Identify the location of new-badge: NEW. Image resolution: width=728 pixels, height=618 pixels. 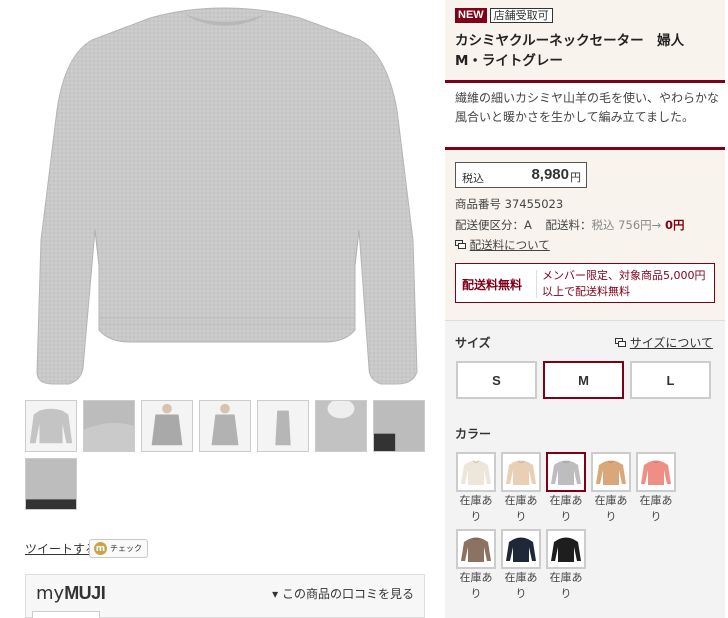
(471, 15).